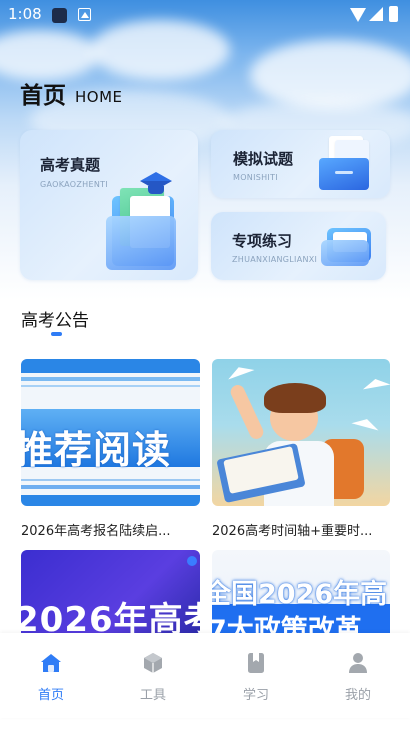 The image size is (410, 730). I want to click on nav-label: 工具, so click(152, 695).